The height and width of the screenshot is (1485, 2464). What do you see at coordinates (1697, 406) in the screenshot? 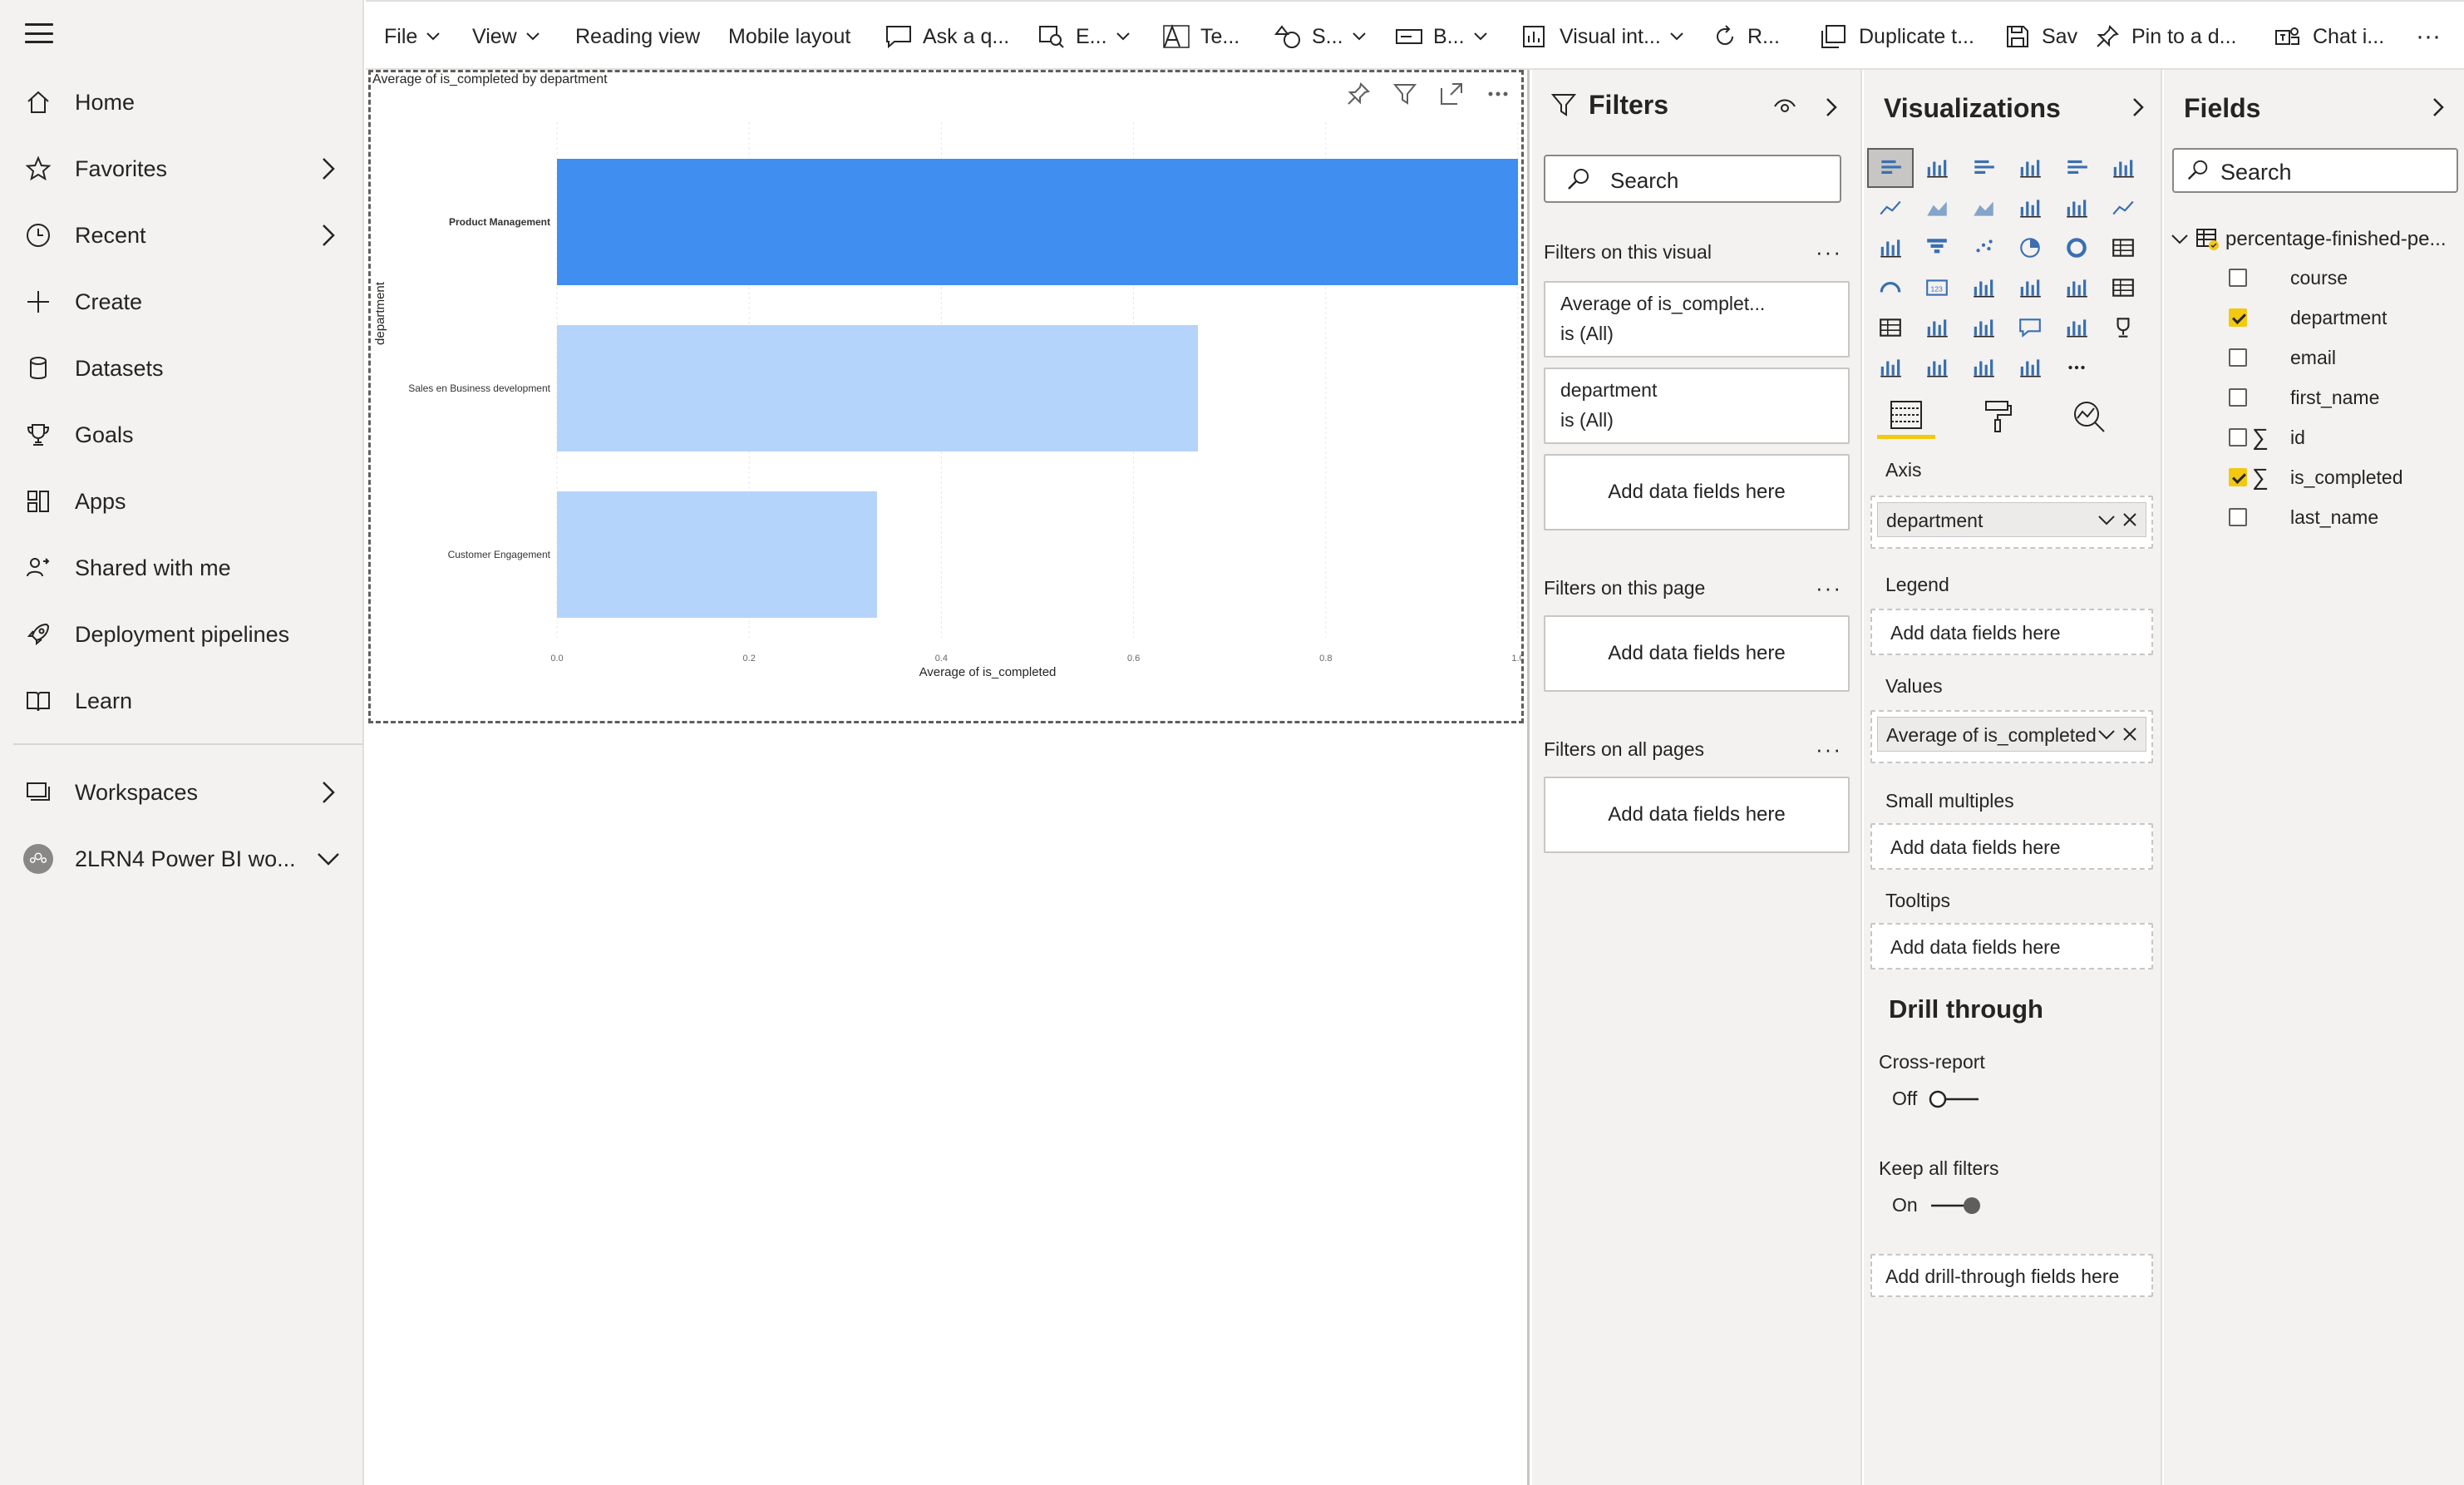
I see `filter-card-department: department is (All)` at bounding box center [1697, 406].